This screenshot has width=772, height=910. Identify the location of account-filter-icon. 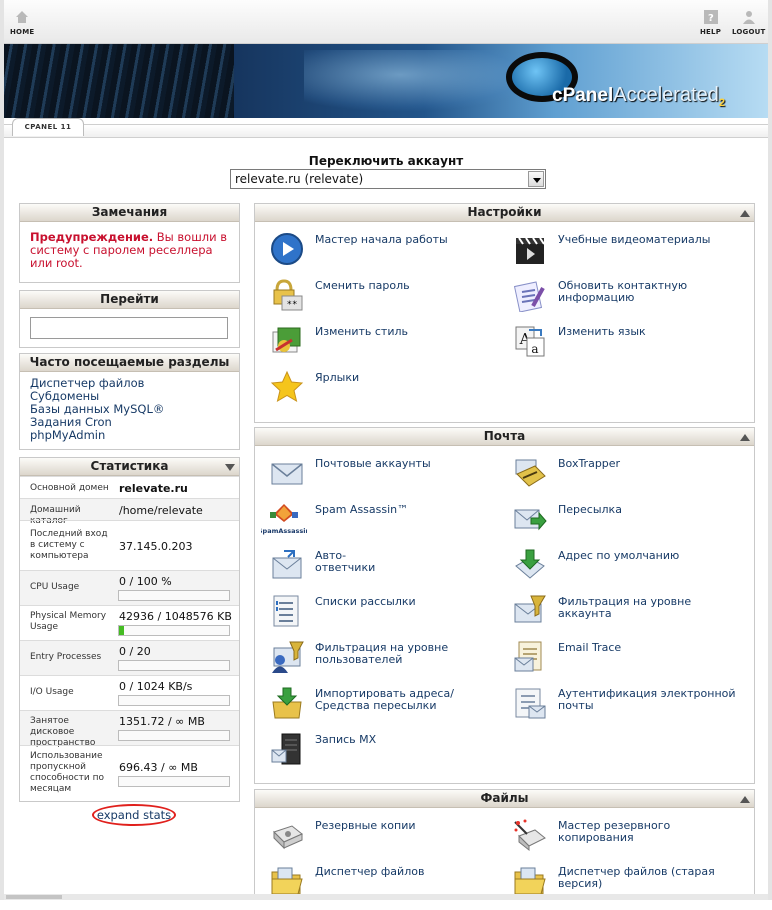
(530, 609).